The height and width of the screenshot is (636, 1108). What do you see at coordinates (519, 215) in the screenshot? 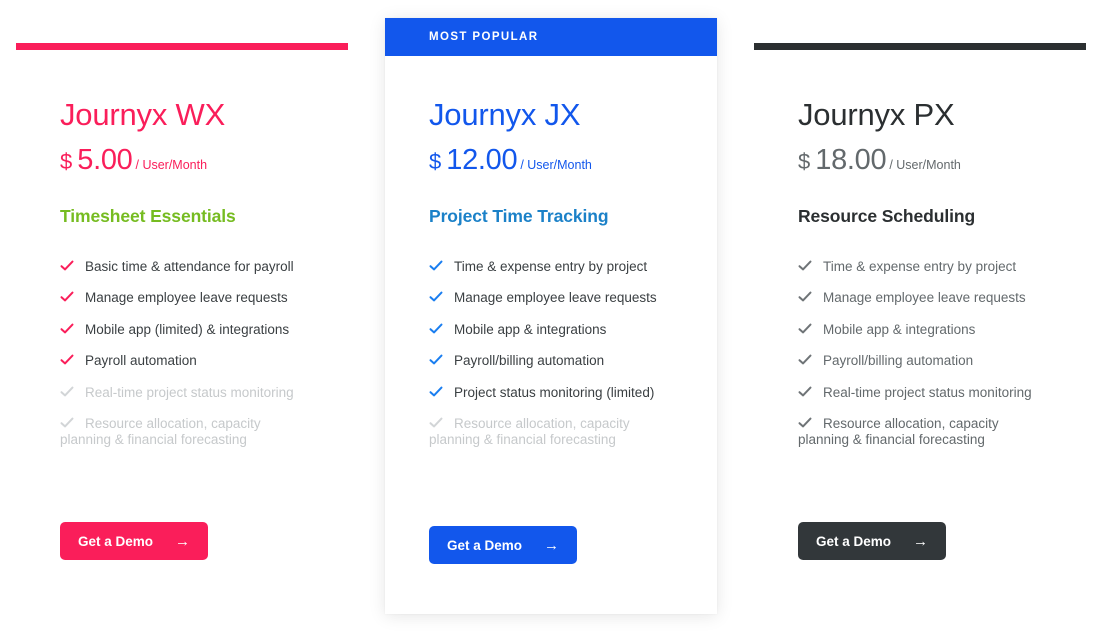
I see `plan-tagline: Project Time Tracking` at bounding box center [519, 215].